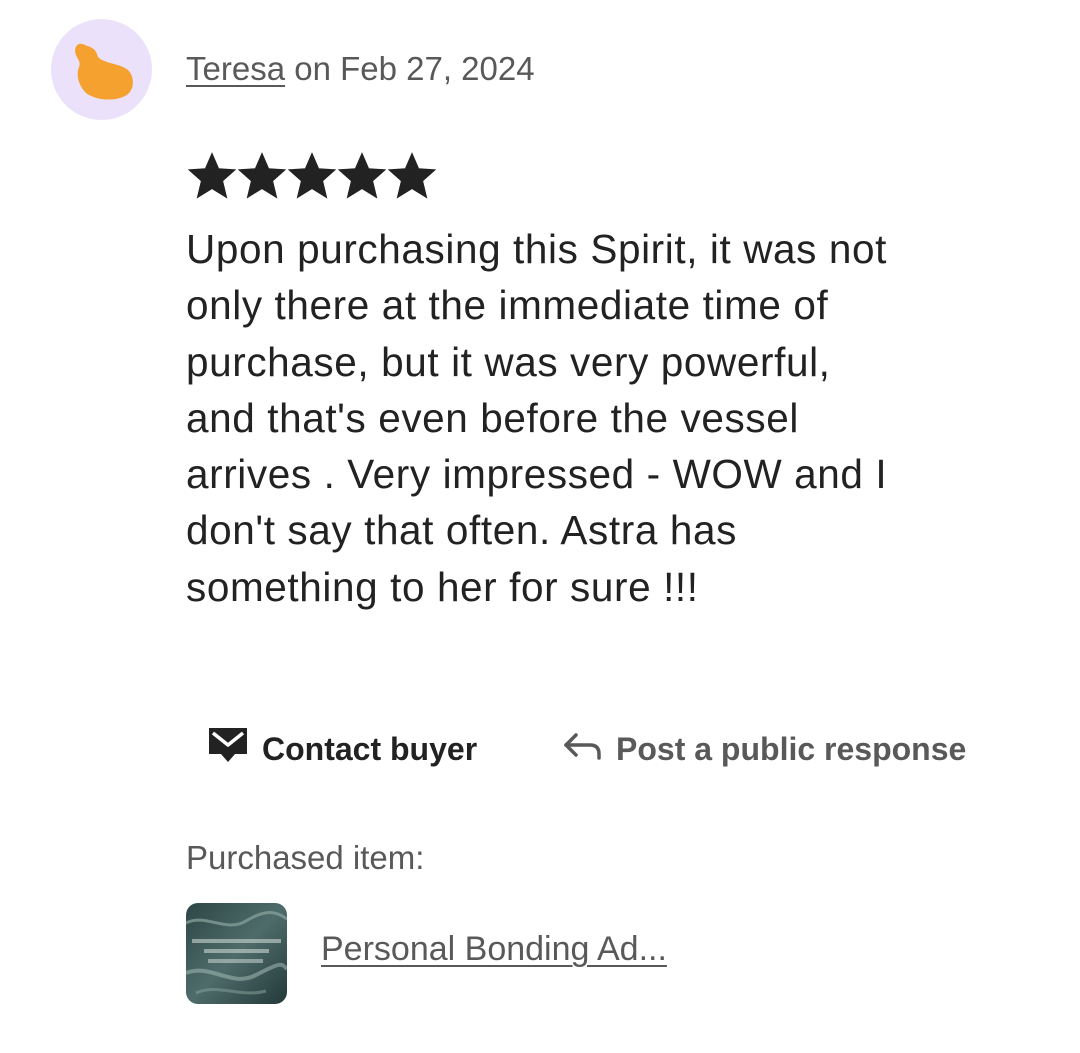 This screenshot has width=1080, height=1053. What do you see at coordinates (236, 953) in the screenshot?
I see `listing-thumbnail` at bounding box center [236, 953].